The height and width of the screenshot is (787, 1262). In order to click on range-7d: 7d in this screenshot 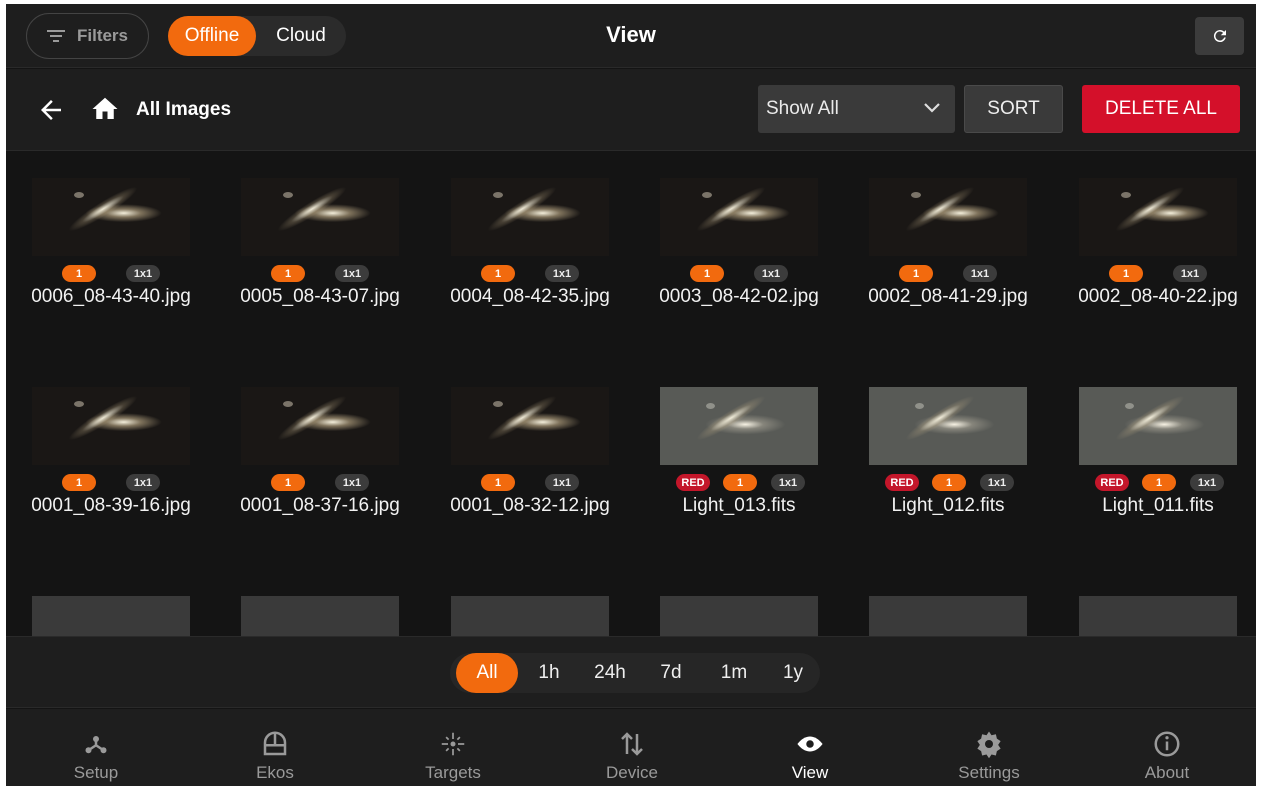, I will do `click(671, 673)`.